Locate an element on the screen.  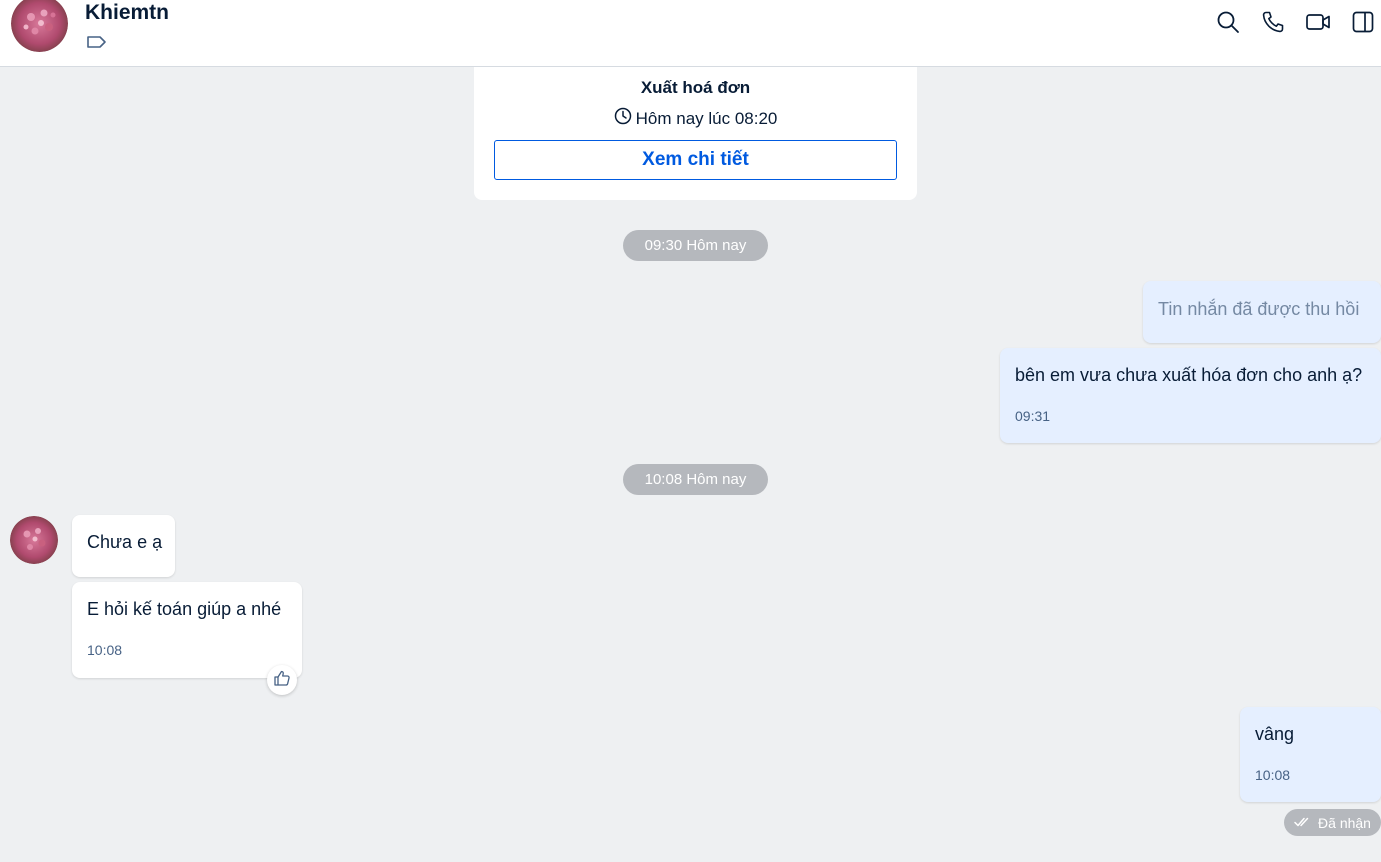
message-text: Tin nhắn đã được thu hồi is located at coordinates (1259, 309).